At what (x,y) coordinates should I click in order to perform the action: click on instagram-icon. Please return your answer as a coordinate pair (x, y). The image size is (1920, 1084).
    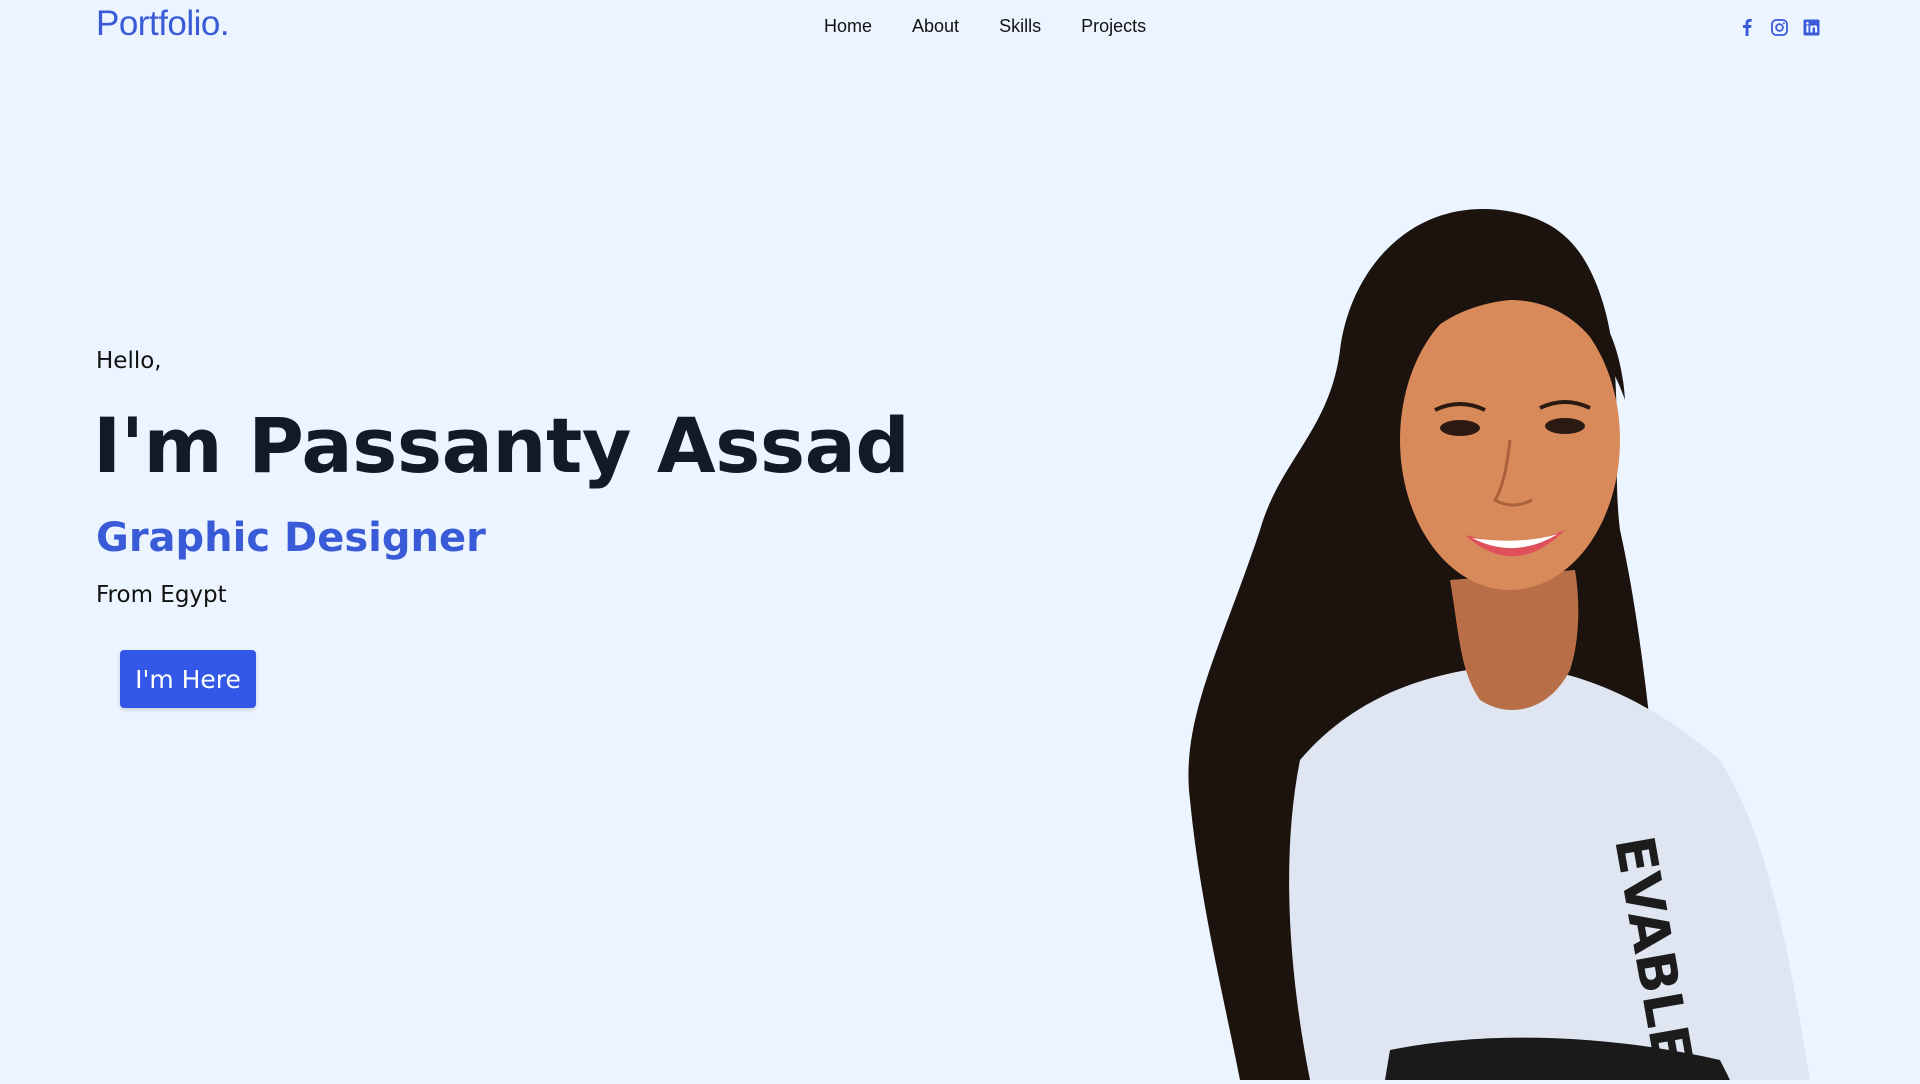
    Looking at the image, I should click on (1779, 27).